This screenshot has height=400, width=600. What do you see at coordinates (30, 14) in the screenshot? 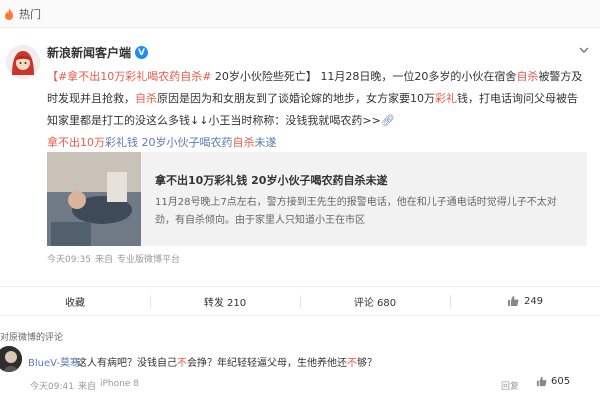
I see `hot-label: 热门` at bounding box center [30, 14].